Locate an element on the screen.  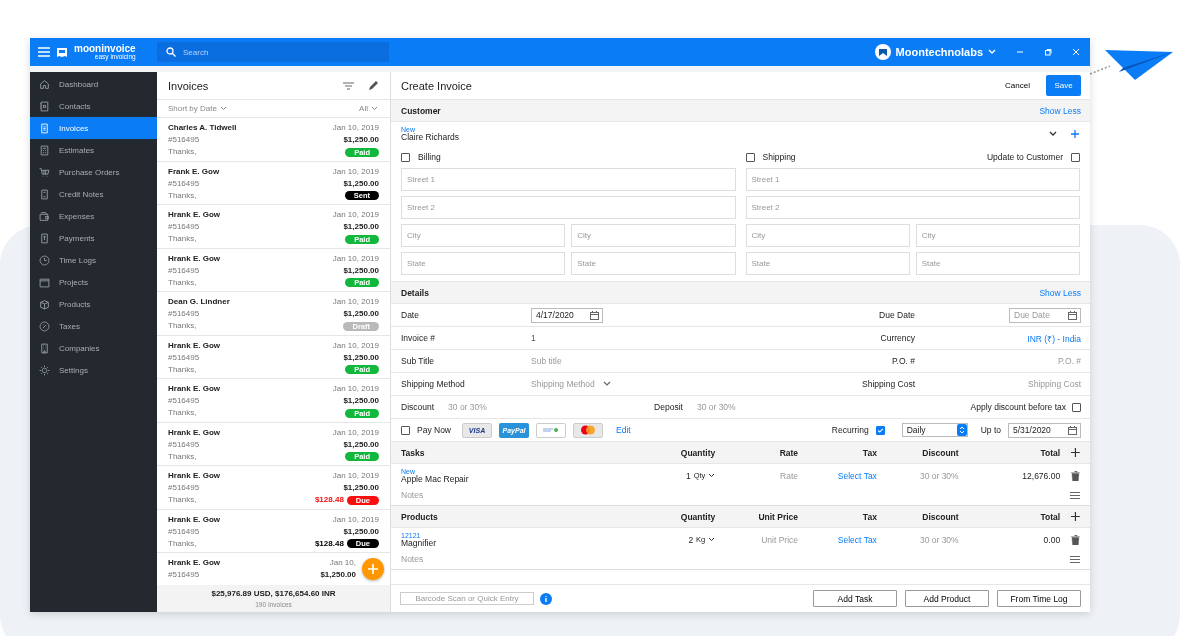
account-name: Moontechnolabs is located at coordinates (939, 52).